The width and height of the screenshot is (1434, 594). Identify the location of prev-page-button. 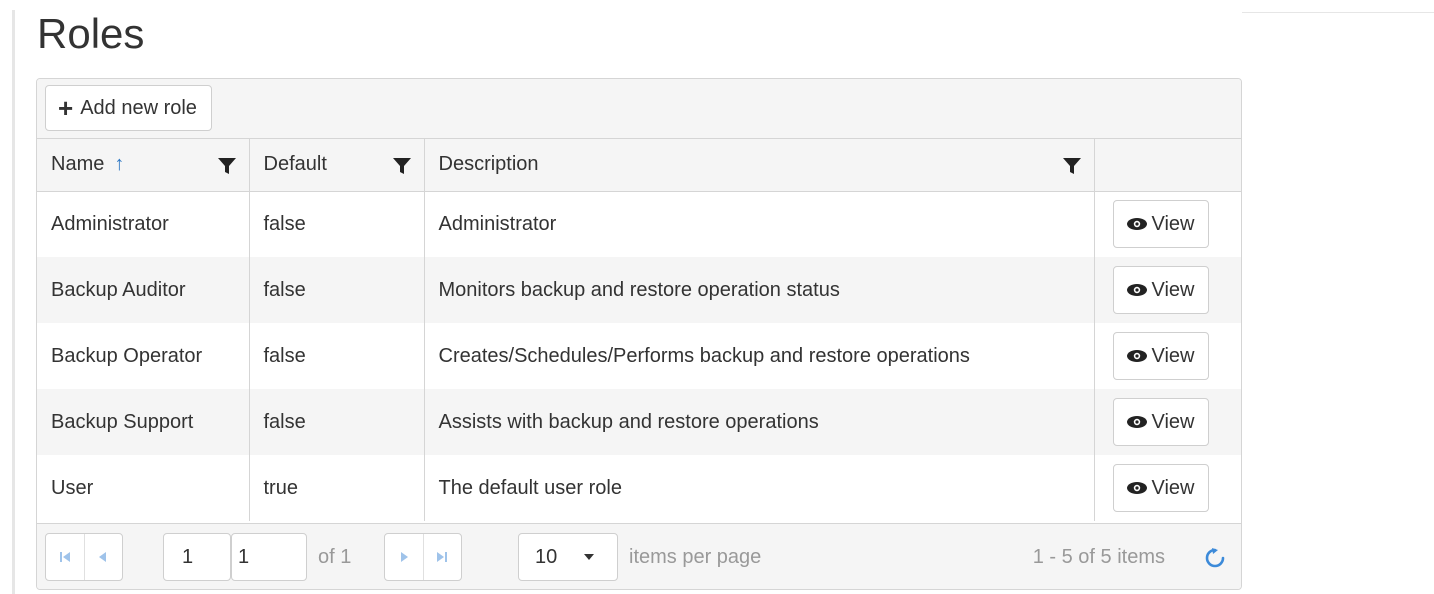
(103, 557).